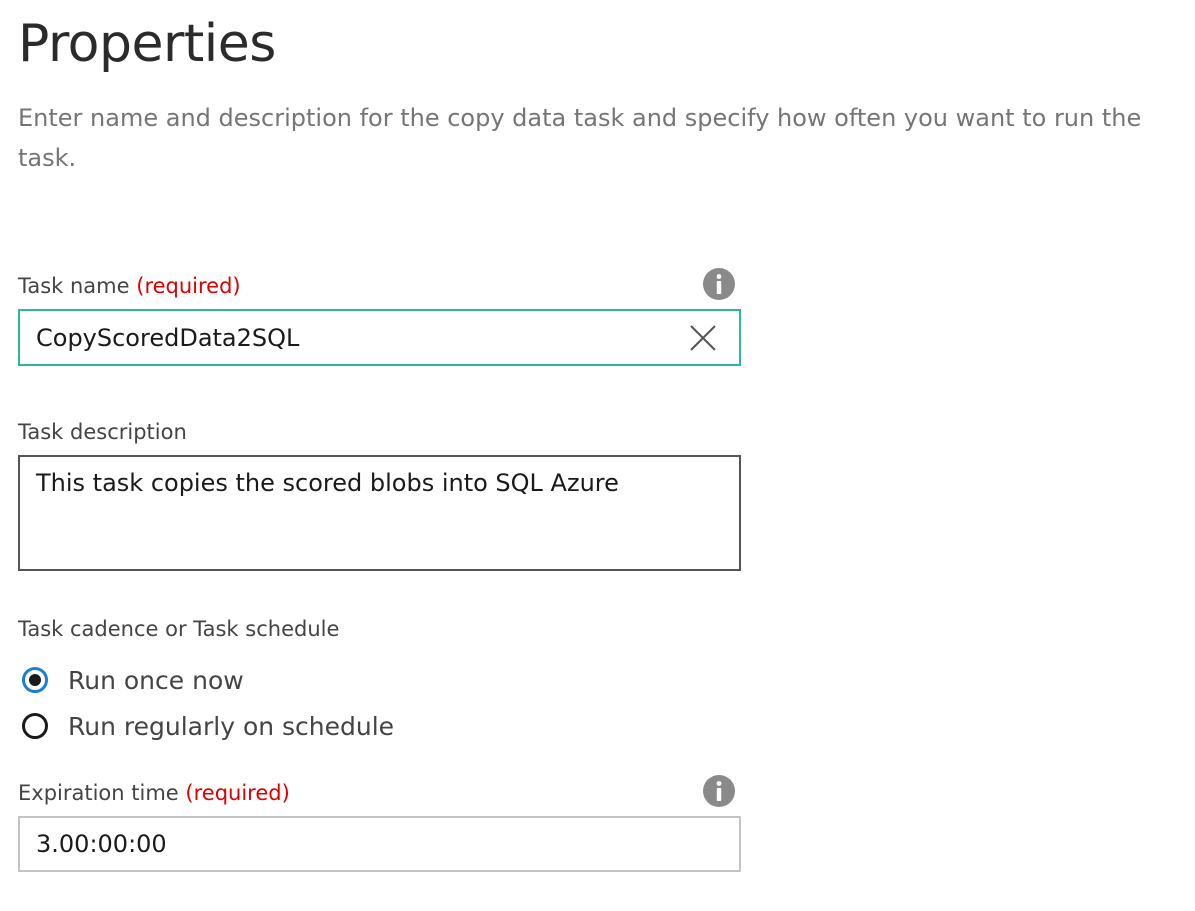  What do you see at coordinates (379, 337) in the screenshot?
I see `task-name-input` at bounding box center [379, 337].